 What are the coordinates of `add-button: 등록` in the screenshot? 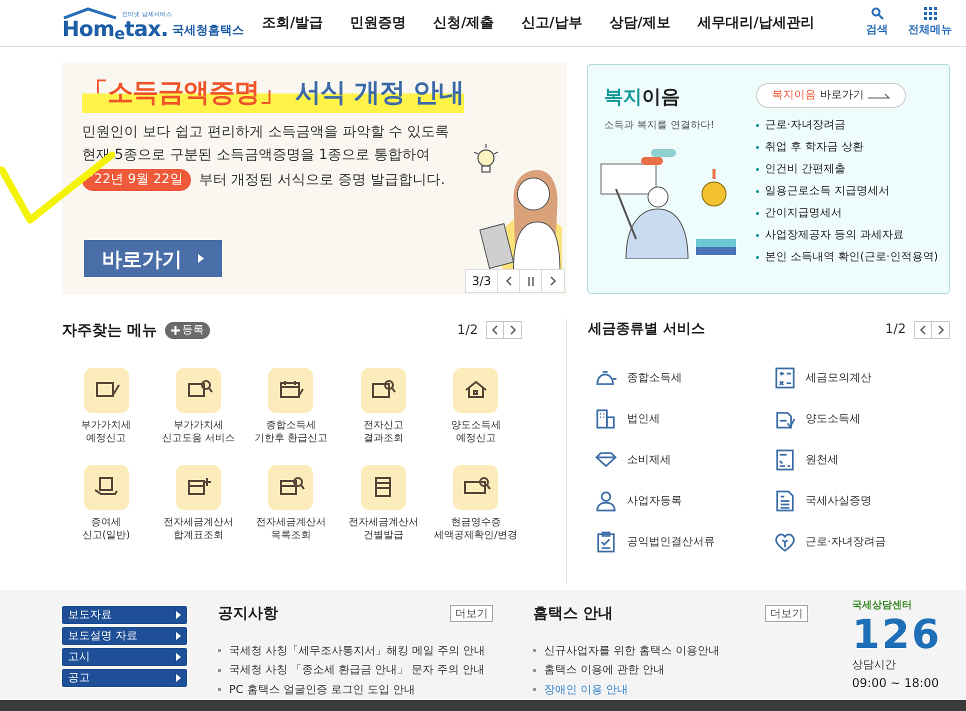 It's located at (187, 330).